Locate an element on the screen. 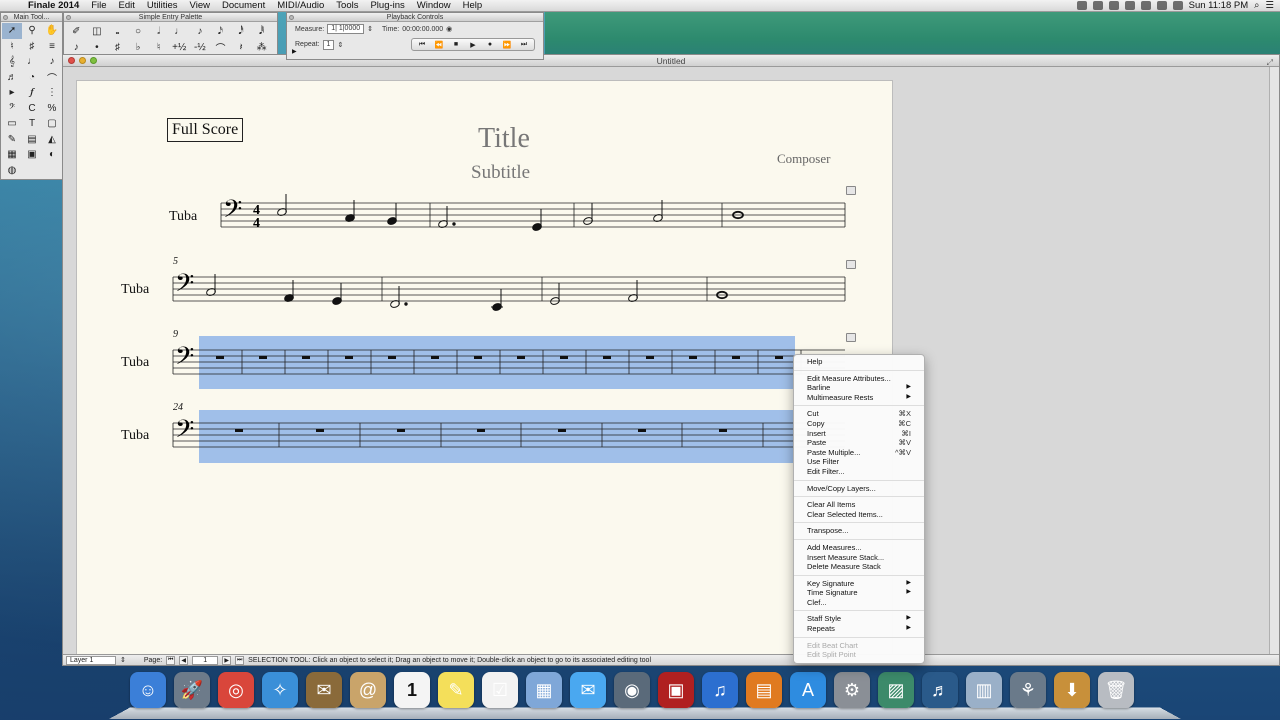 The height and width of the screenshot is (720, 1280). play-icon: ▶ is located at coordinates (473, 44).